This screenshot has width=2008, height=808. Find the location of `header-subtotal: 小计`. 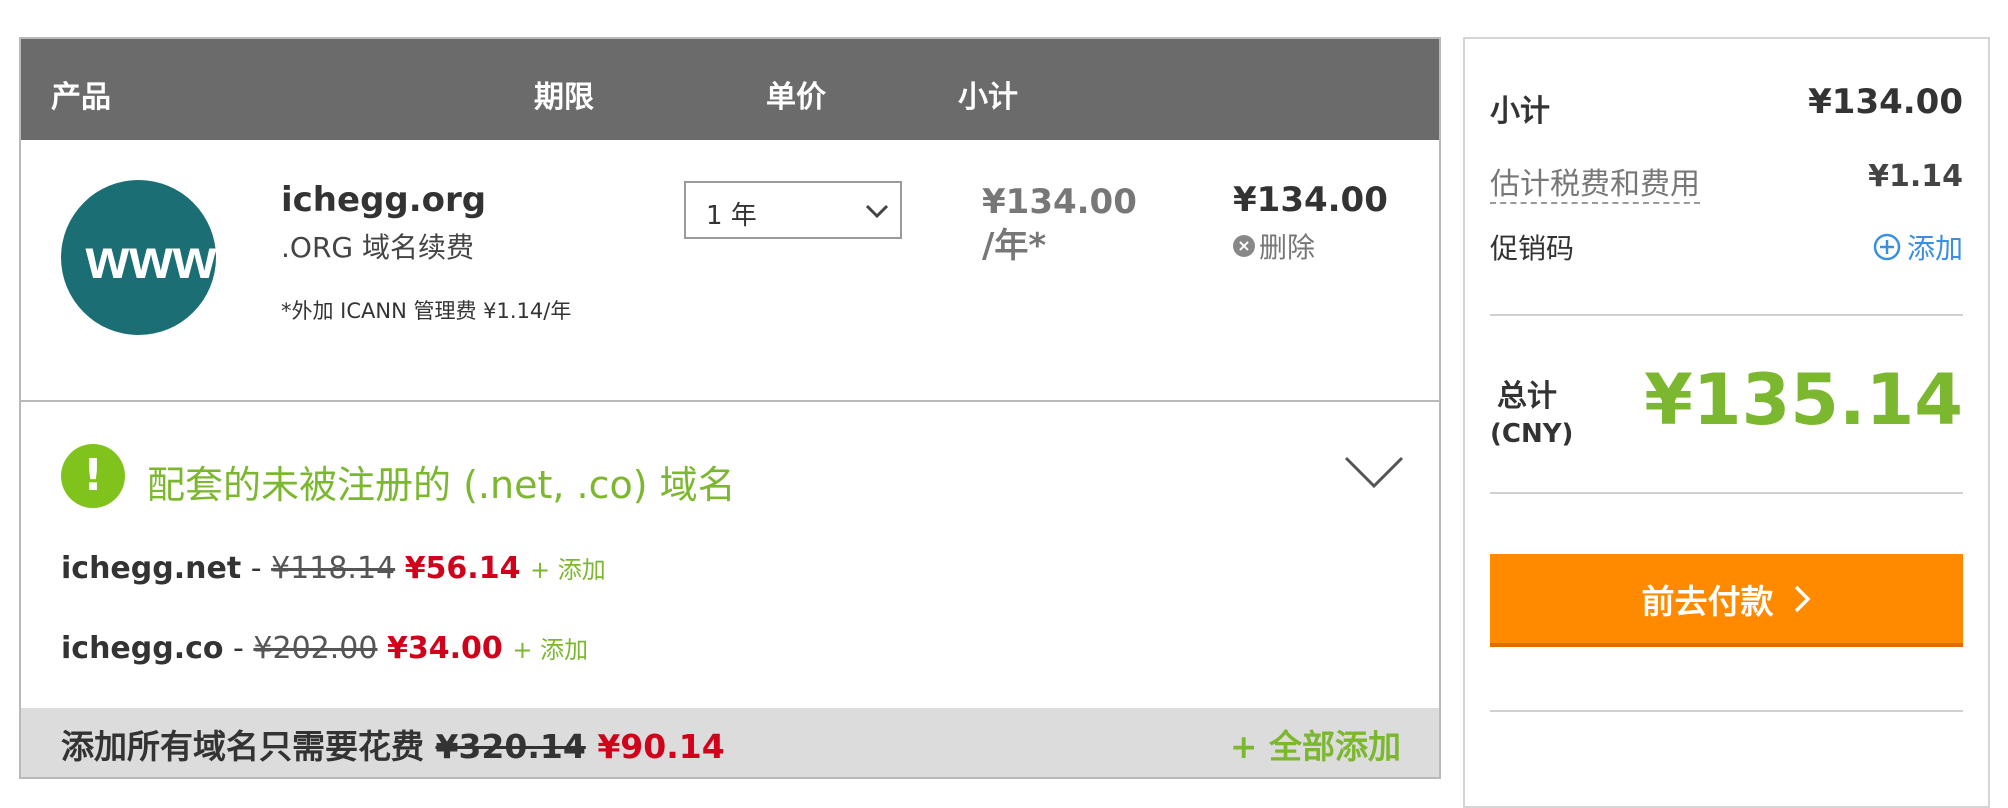

header-subtotal: 小计 is located at coordinates (988, 97).